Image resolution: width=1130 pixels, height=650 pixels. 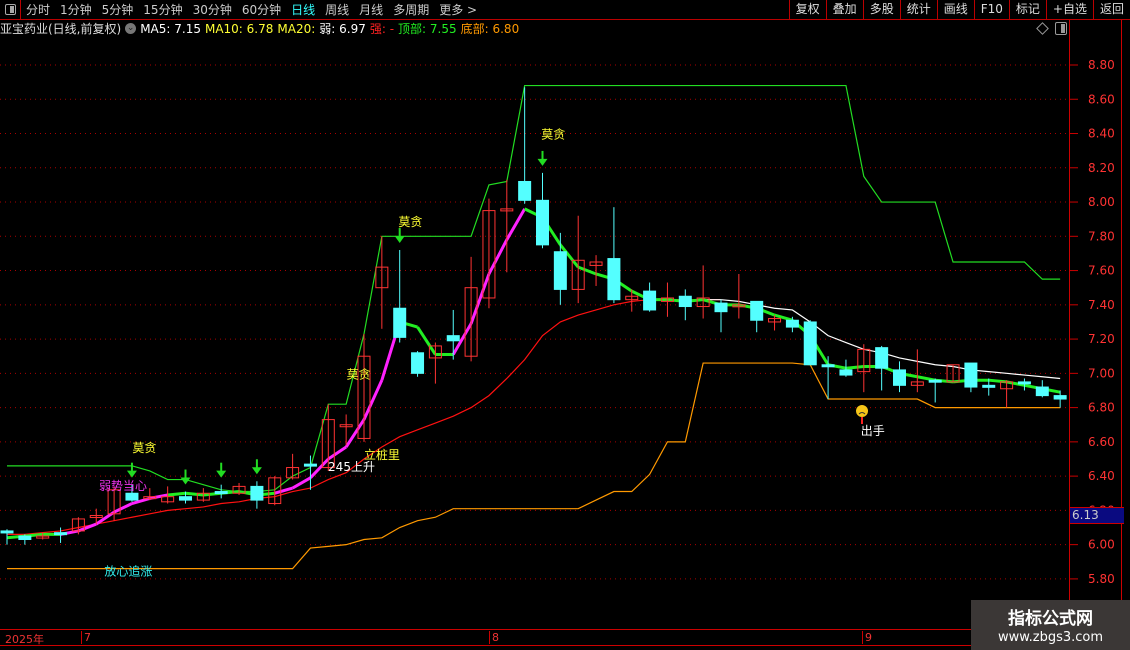 What do you see at coordinates (862, 411) in the screenshot?
I see `sad-face-icon` at bounding box center [862, 411].